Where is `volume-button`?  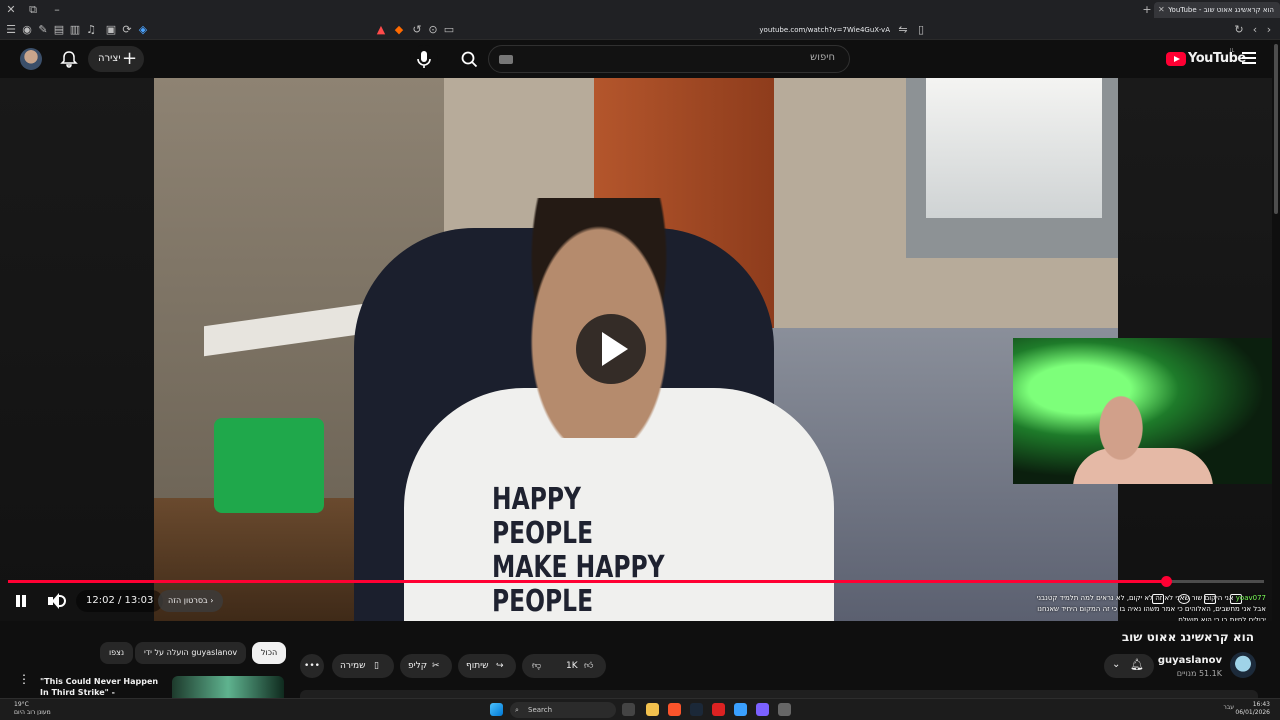
volume-button is located at coordinates (56, 601).